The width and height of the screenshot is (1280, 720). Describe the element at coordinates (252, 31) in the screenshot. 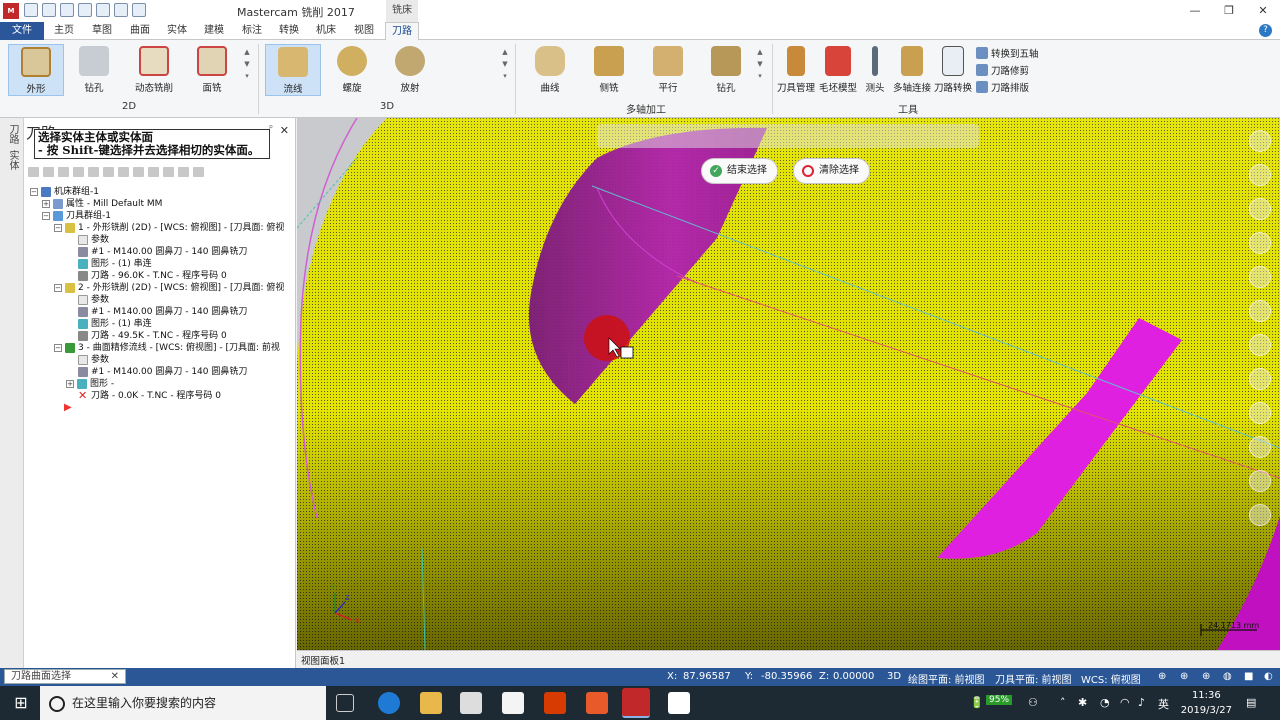

I see `tab-drafting: 标注` at that location.